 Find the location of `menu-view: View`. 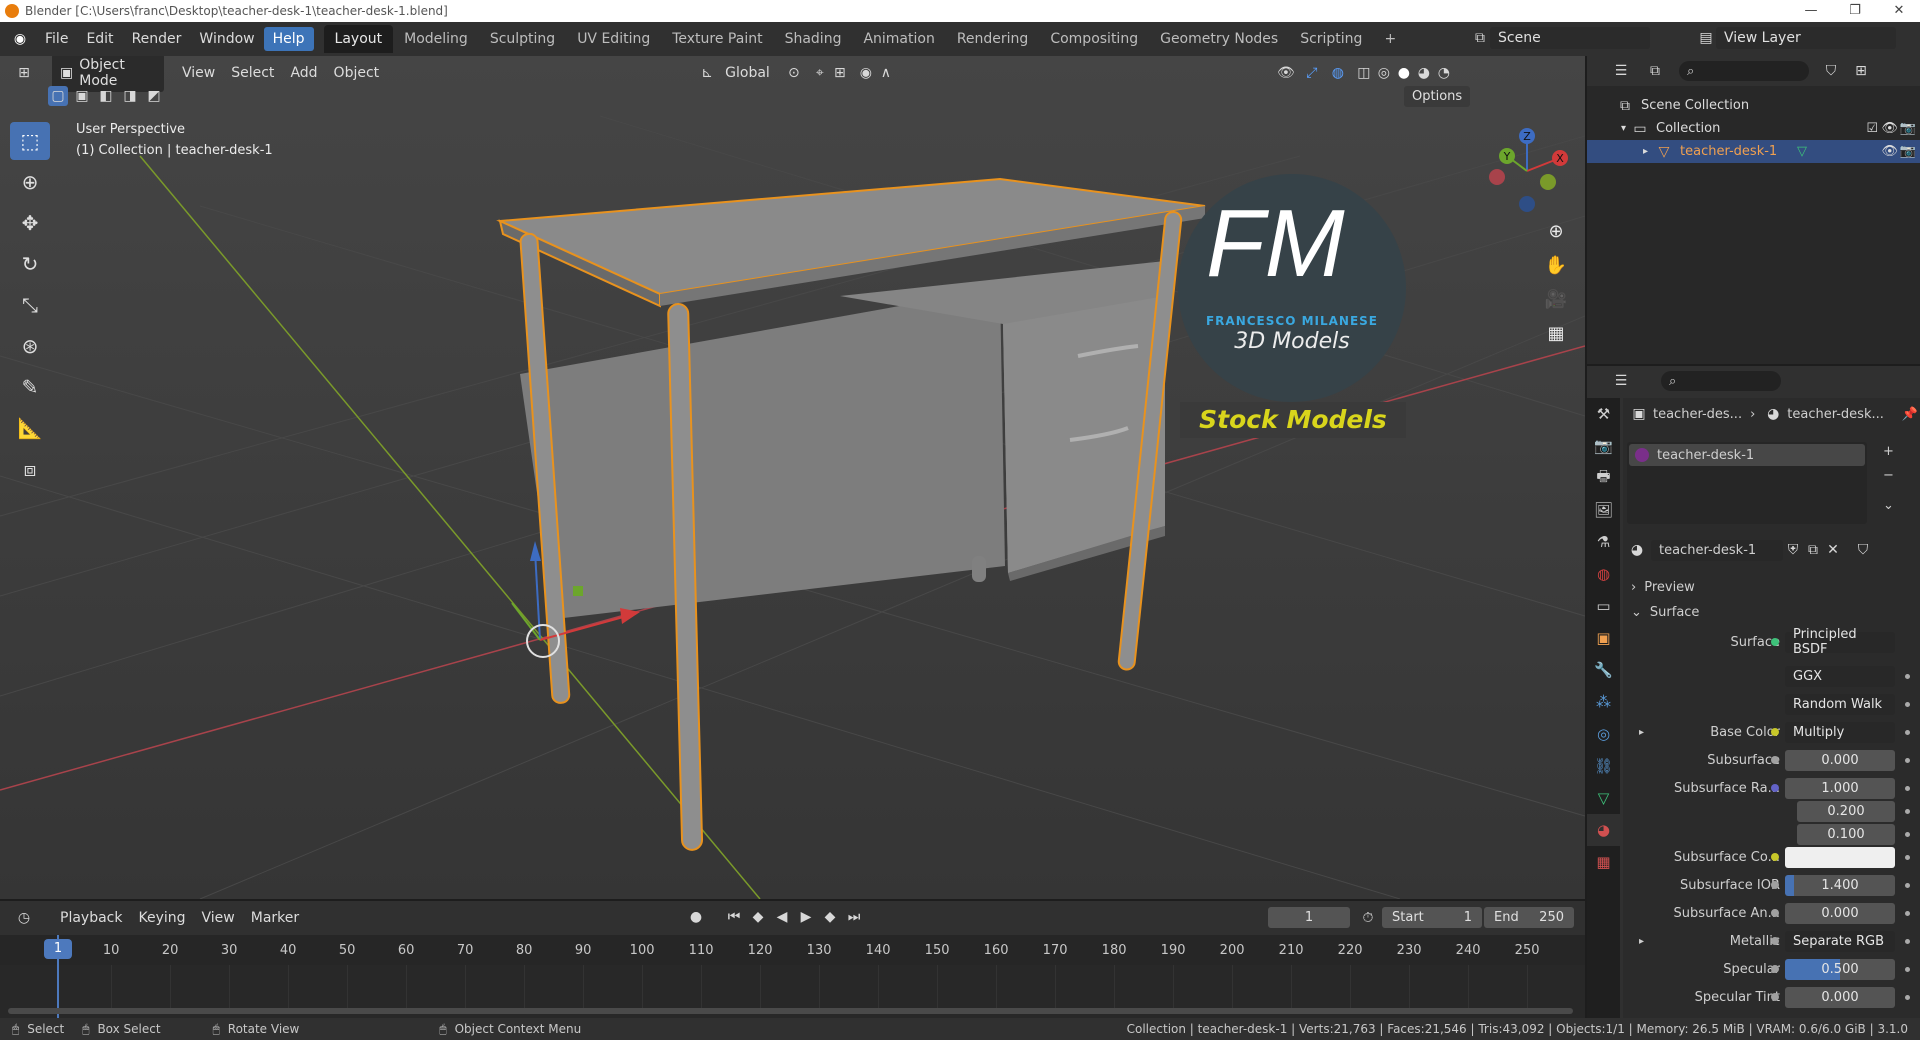

menu-view: View is located at coordinates (198, 73).